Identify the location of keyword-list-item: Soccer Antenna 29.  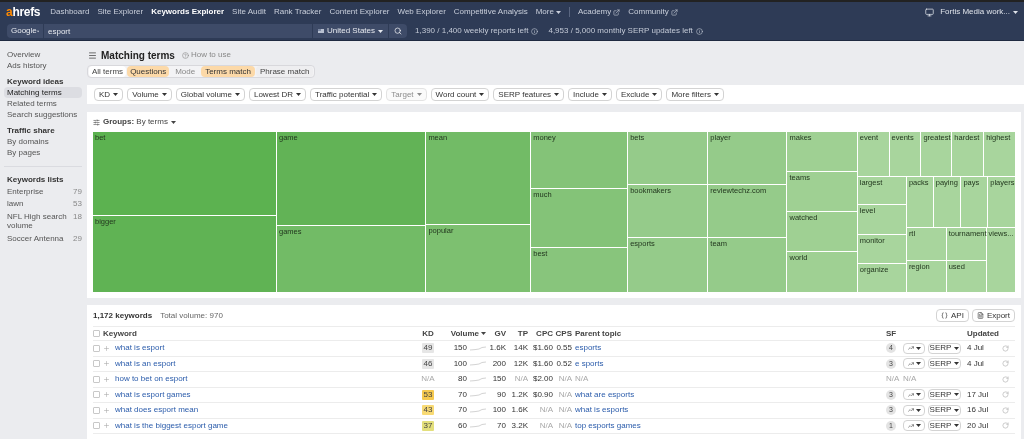
(43, 238).